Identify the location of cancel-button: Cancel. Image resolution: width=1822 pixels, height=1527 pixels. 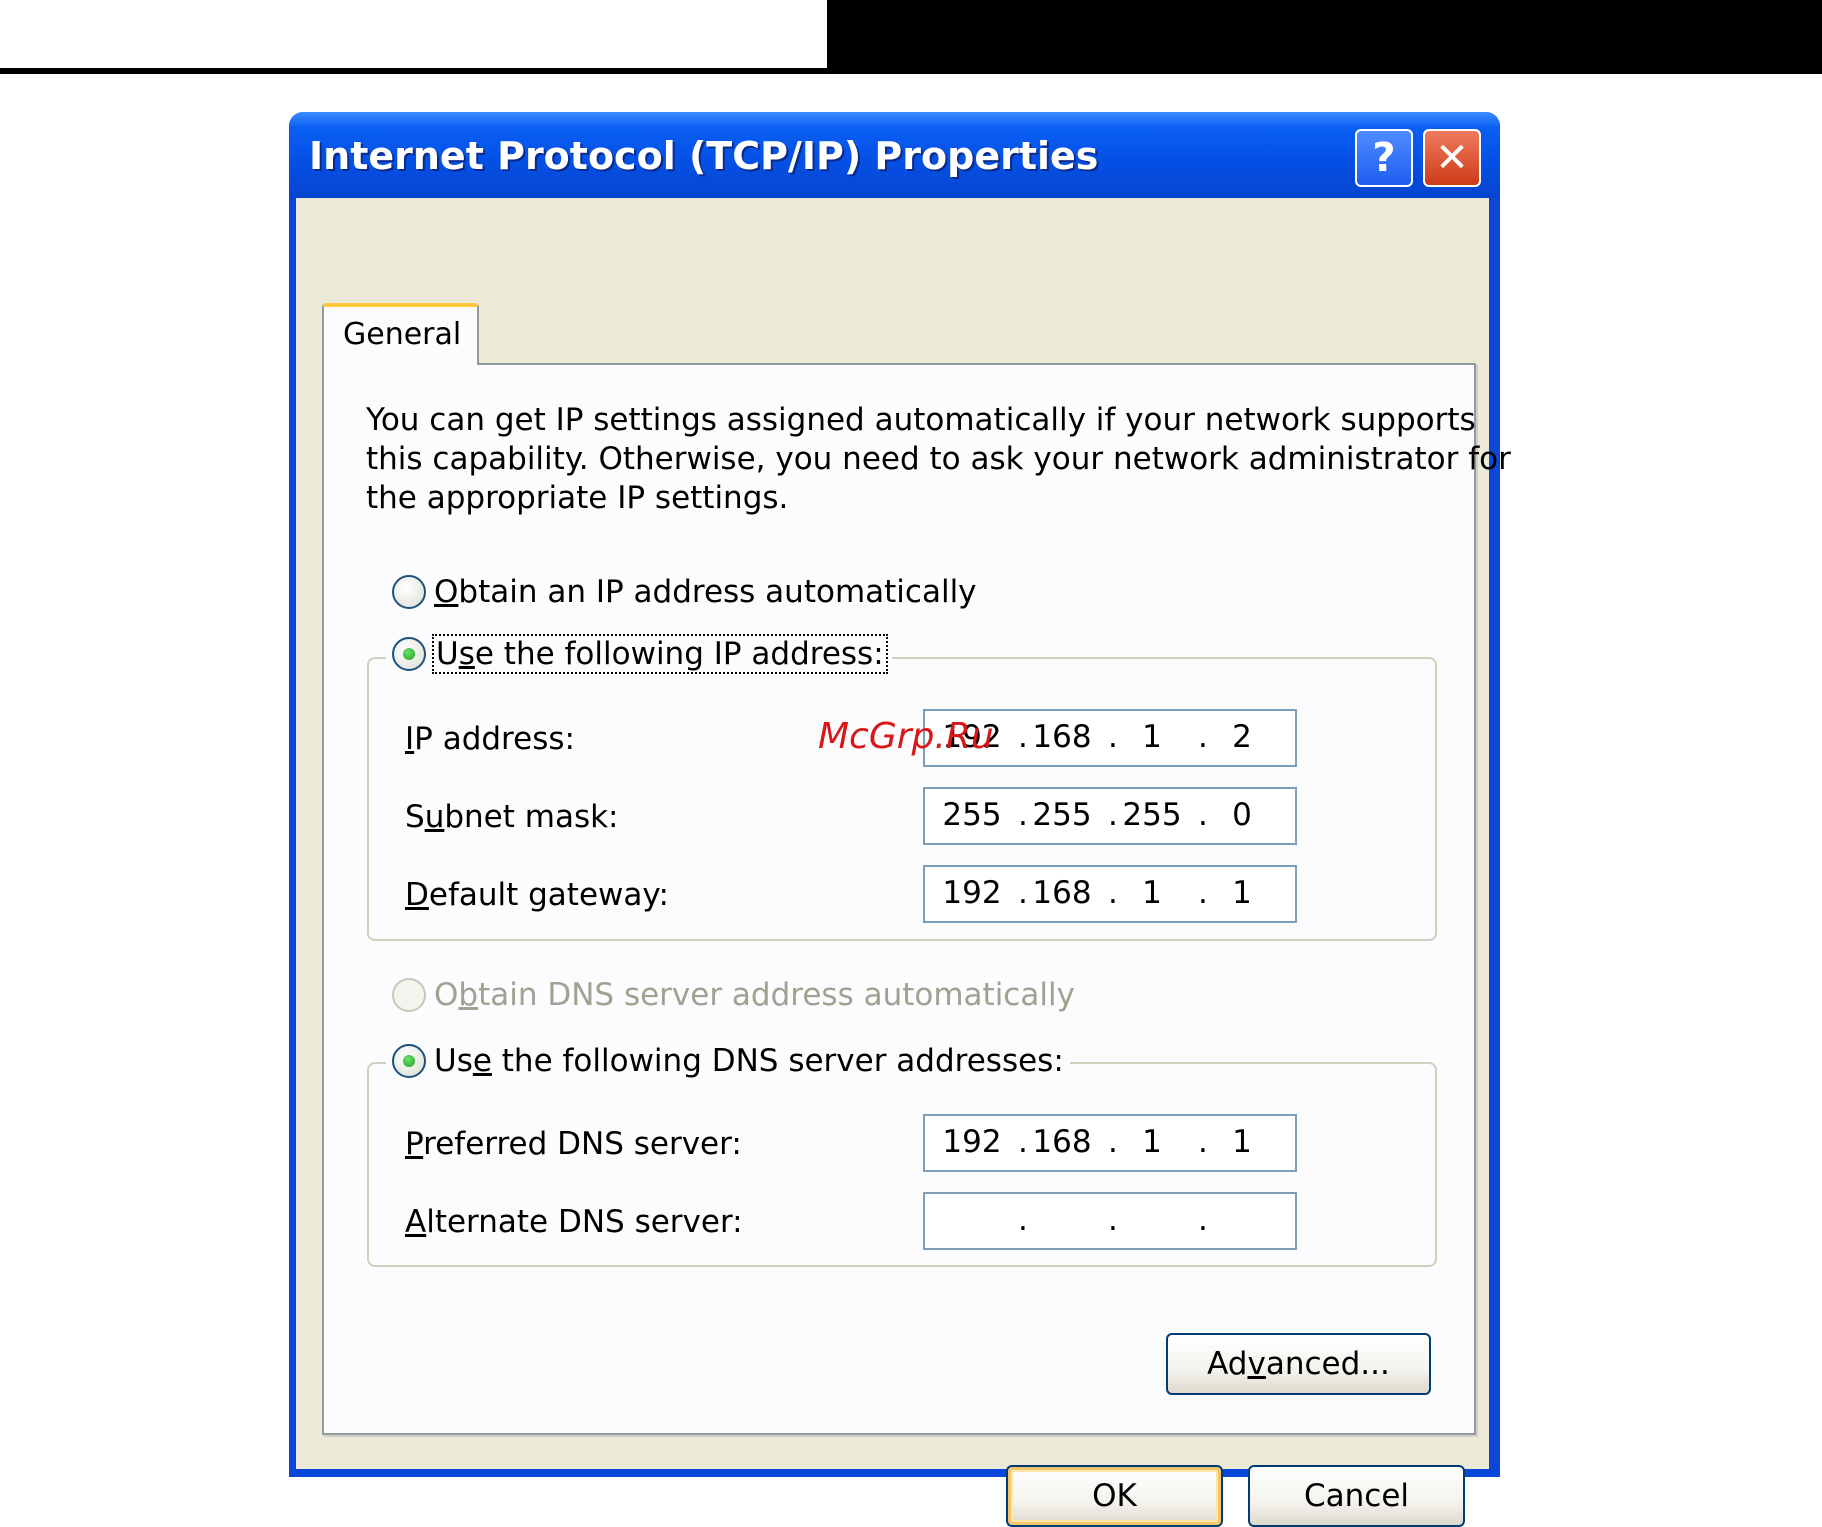
(1356, 1496).